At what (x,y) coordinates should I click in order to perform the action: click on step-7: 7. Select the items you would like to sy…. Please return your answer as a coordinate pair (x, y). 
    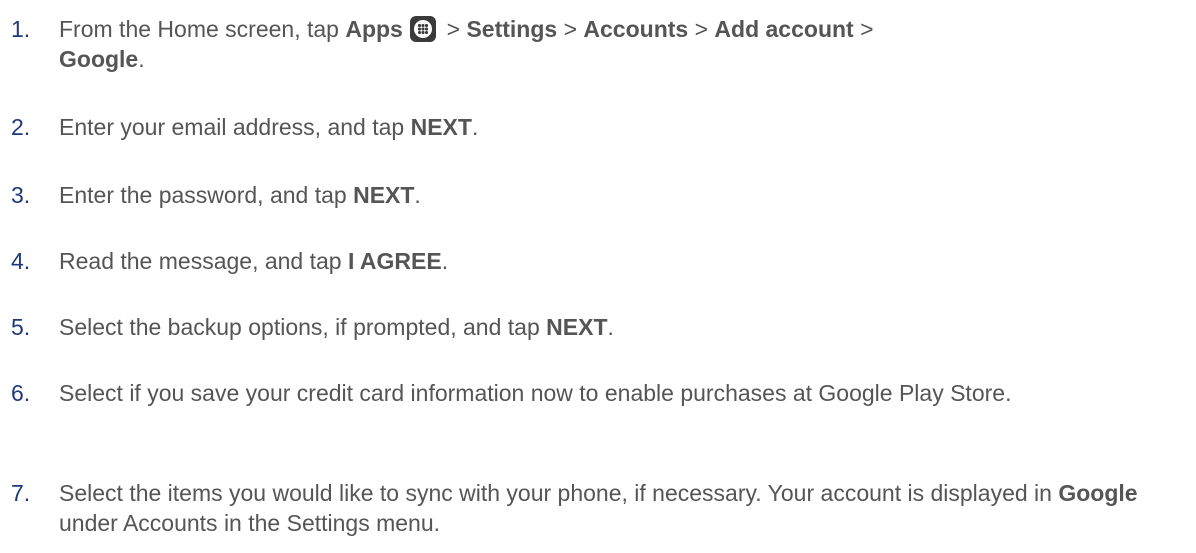
    Looking at the image, I should click on (575, 508).